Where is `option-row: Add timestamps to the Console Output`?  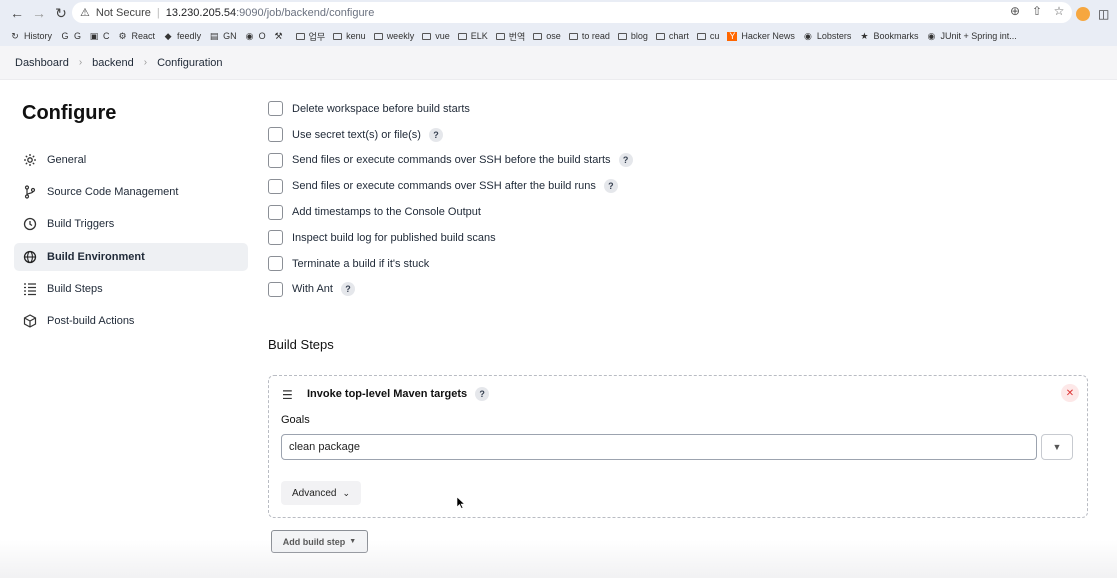
option-row: Add timestamps to the Console Output is located at coordinates (450, 212).